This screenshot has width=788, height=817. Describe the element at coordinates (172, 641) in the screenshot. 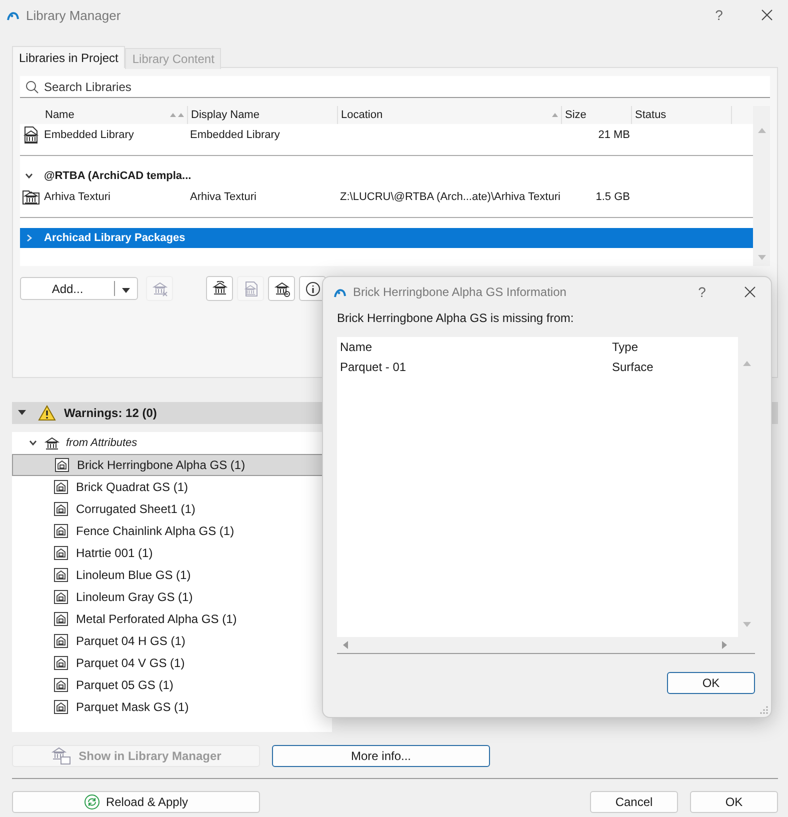

I see `tree-item: Parquet 04 H GS (1)` at that location.